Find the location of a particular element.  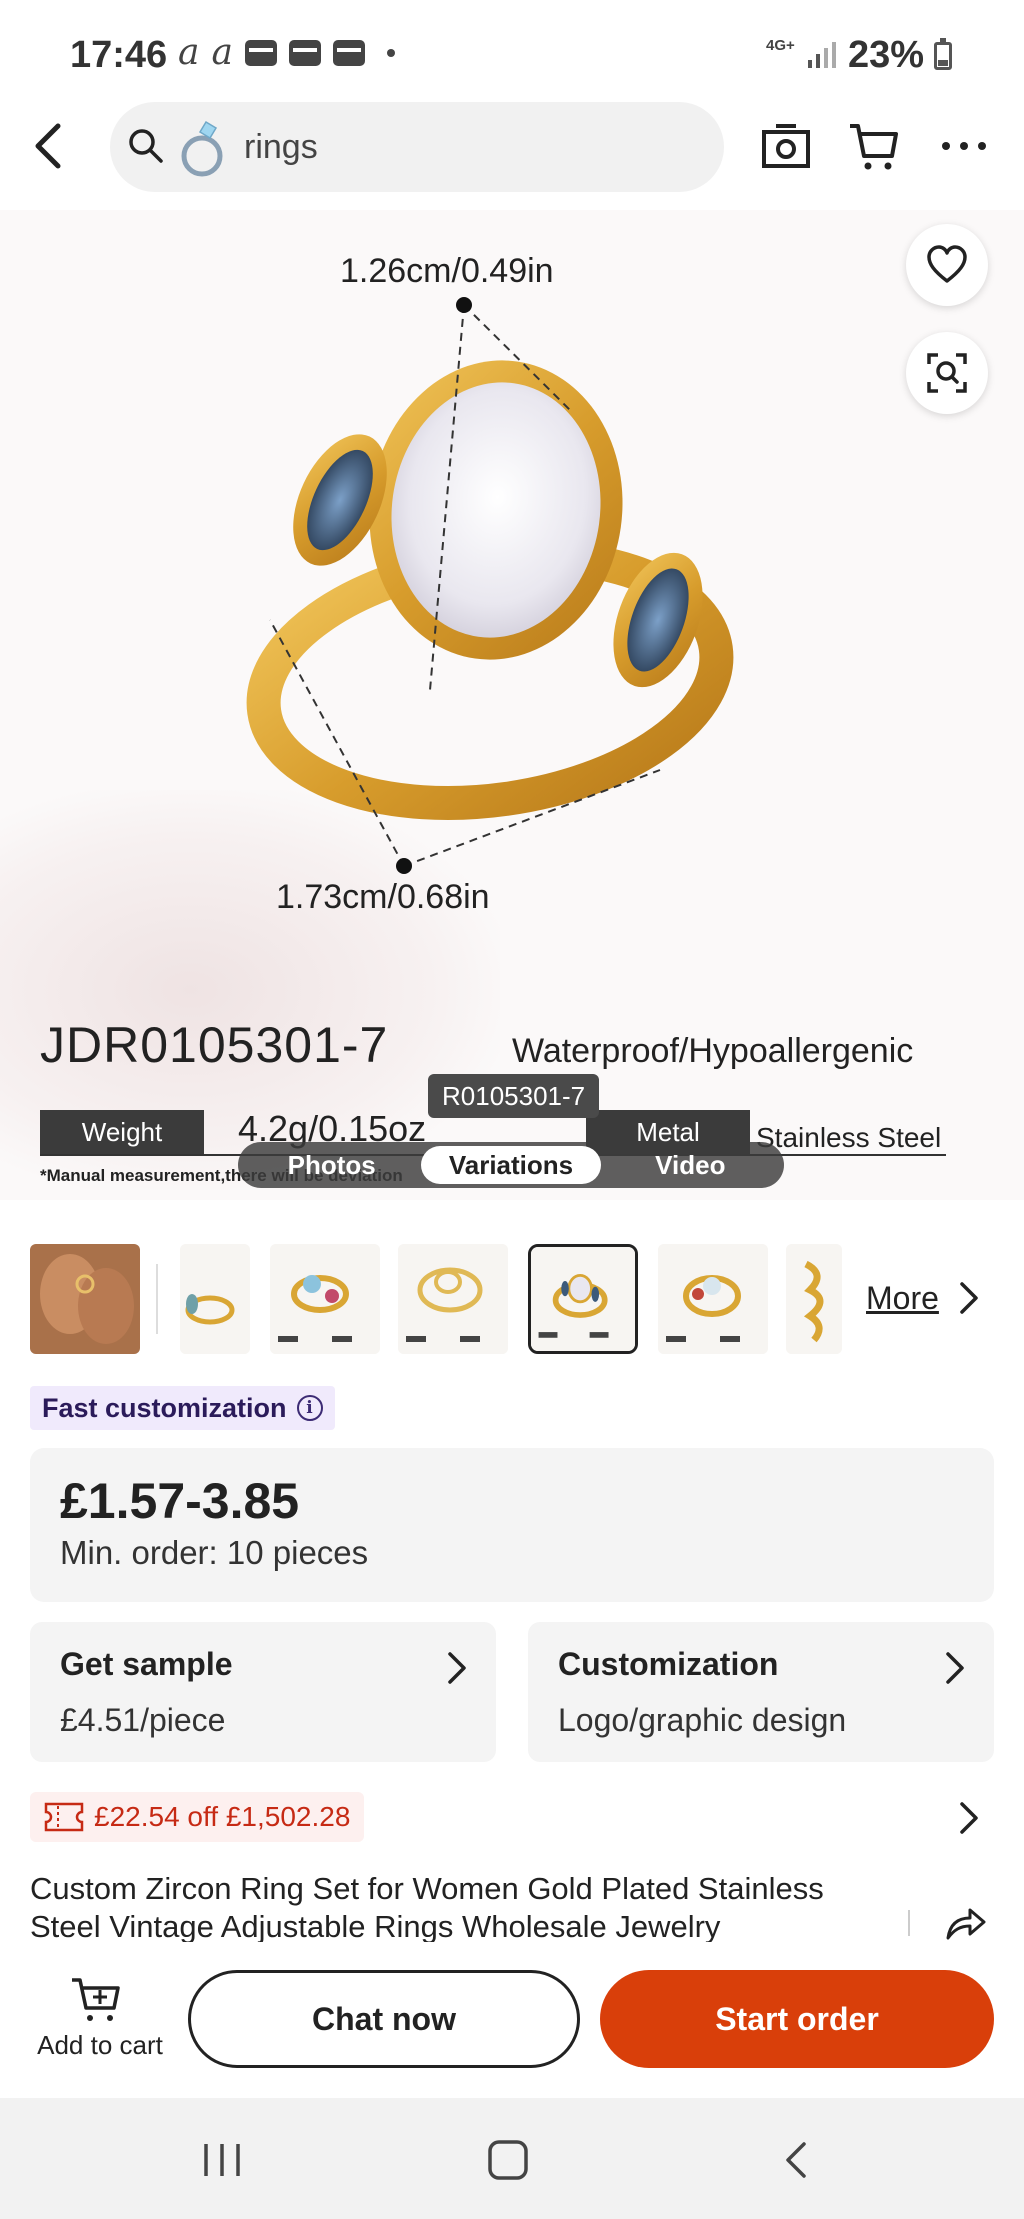

media-tabs: Photos Variations Video is located at coordinates (511, 1165).